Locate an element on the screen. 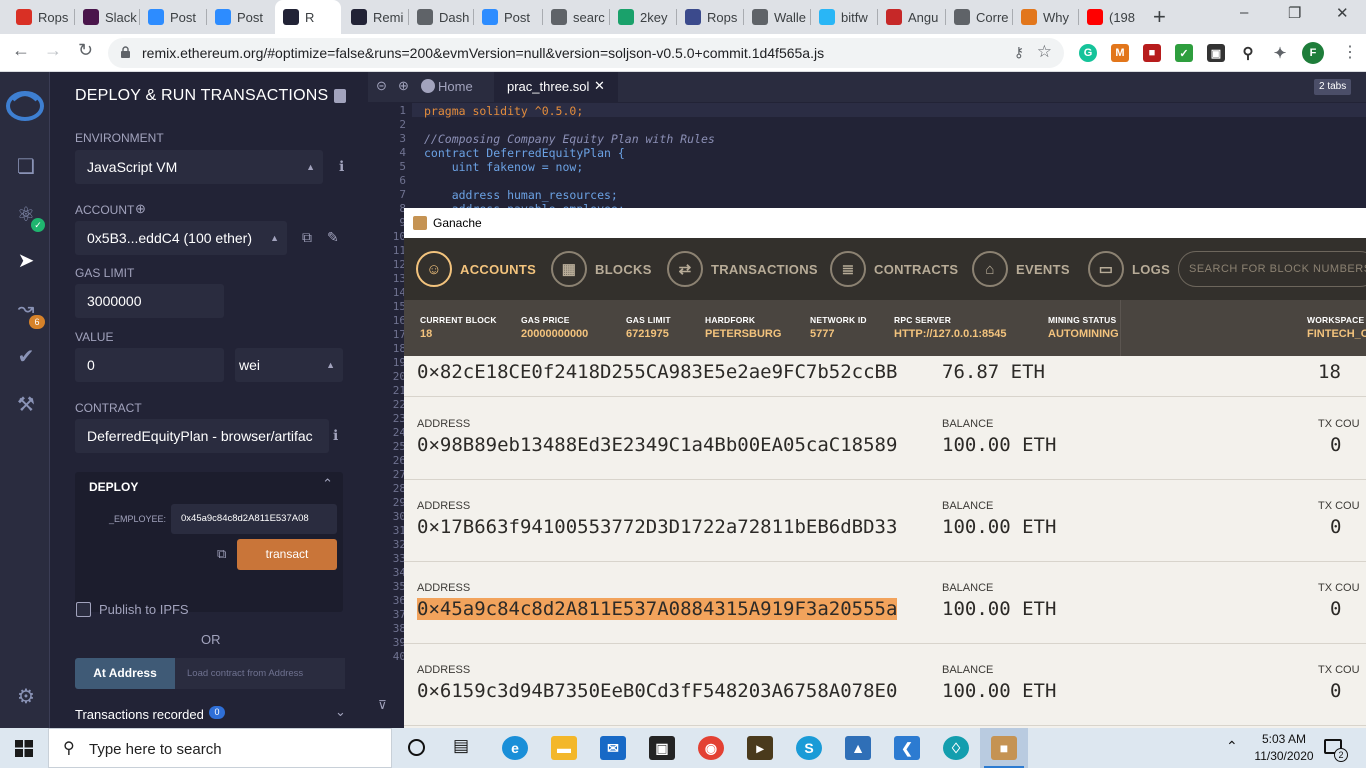 This screenshot has width=1366, height=768. plugin-icon: ⚒ is located at coordinates (26, 405).